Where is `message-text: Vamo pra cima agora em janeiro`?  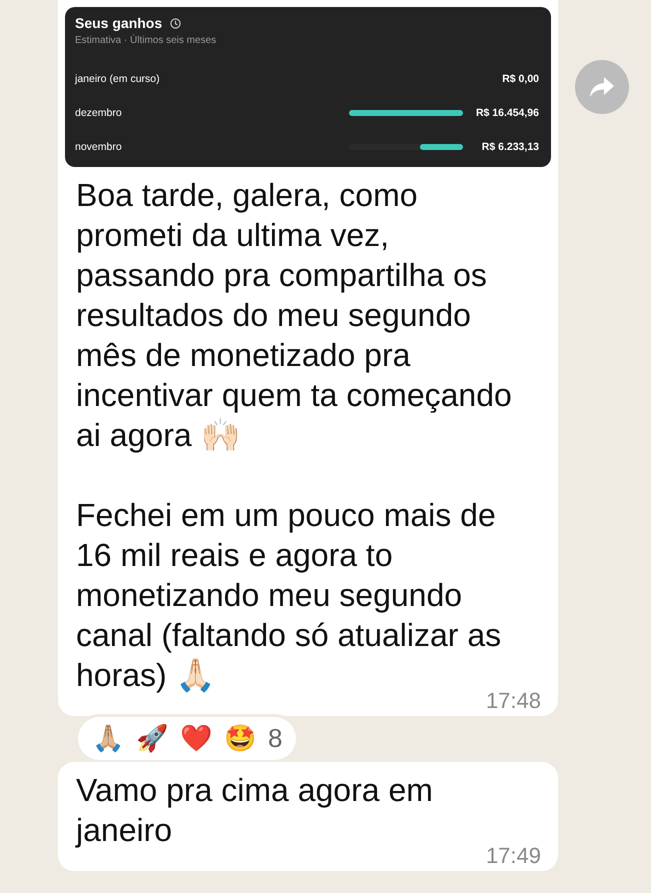 message-text: Vamo pra cima agora em janeiro is located at coordinates (255, 810).